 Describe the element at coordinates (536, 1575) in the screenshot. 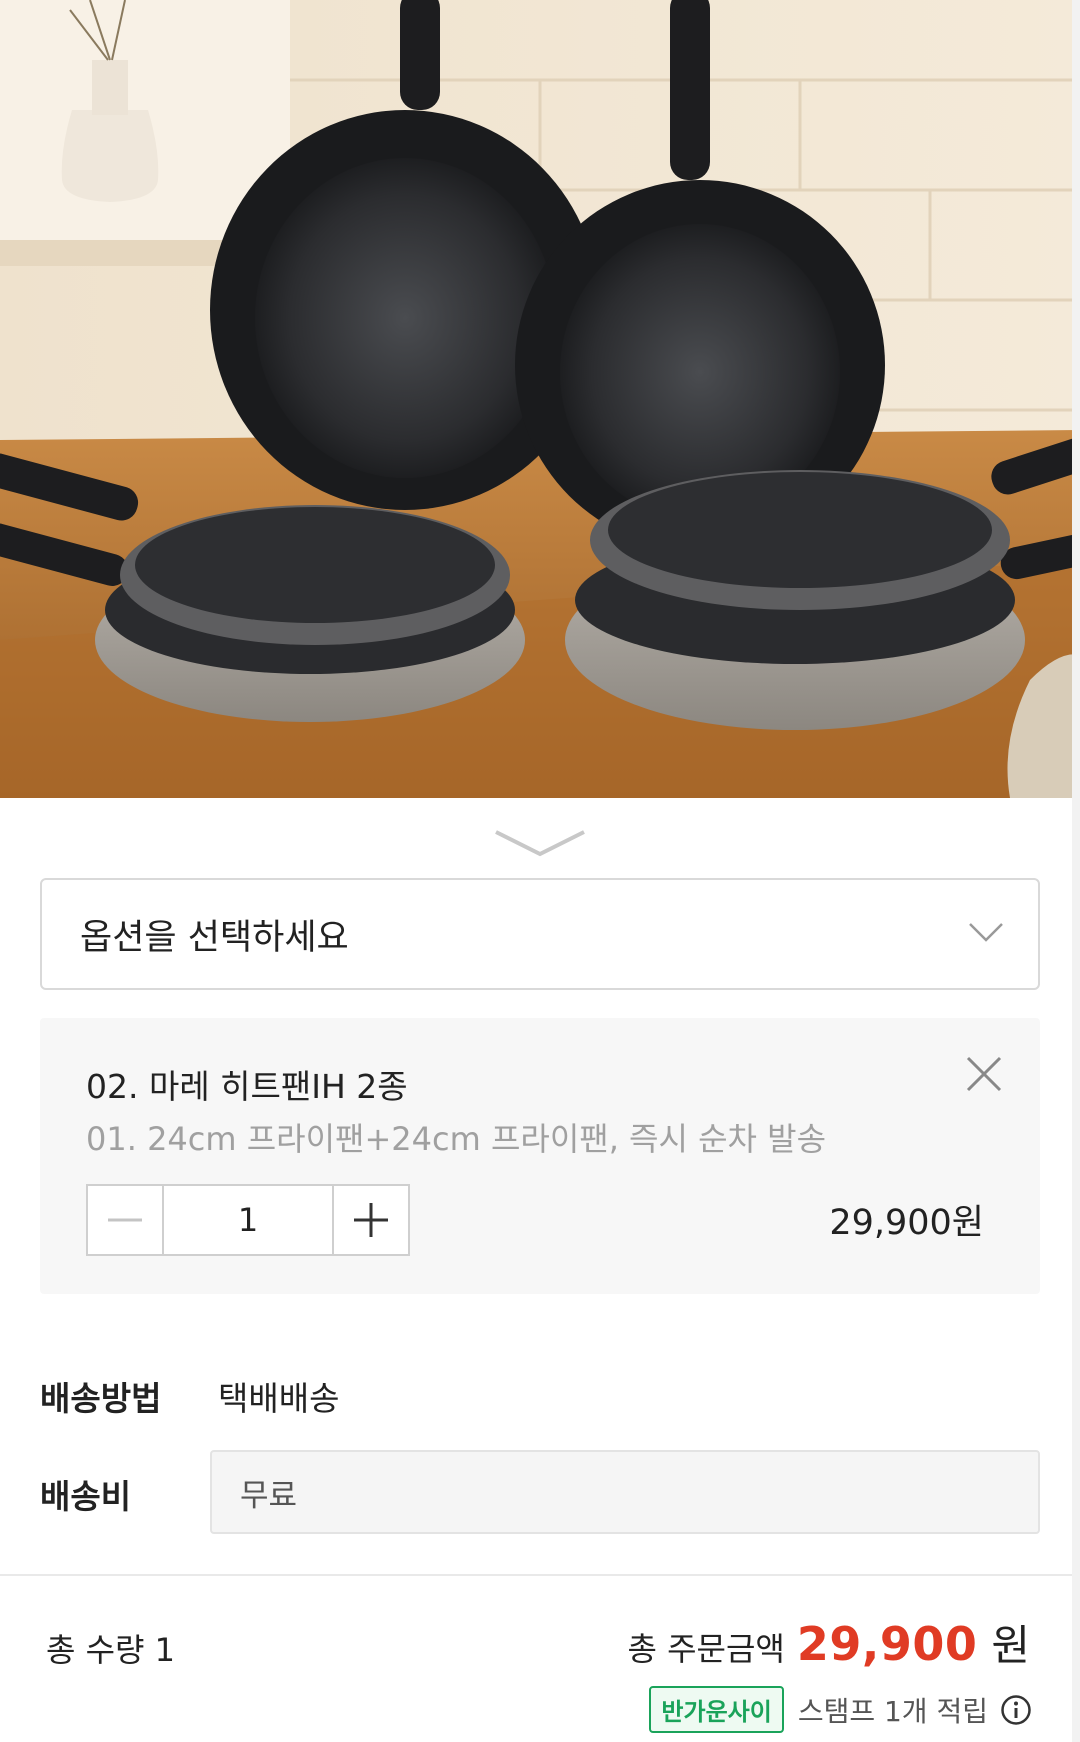

I see `section-divider` at that location.